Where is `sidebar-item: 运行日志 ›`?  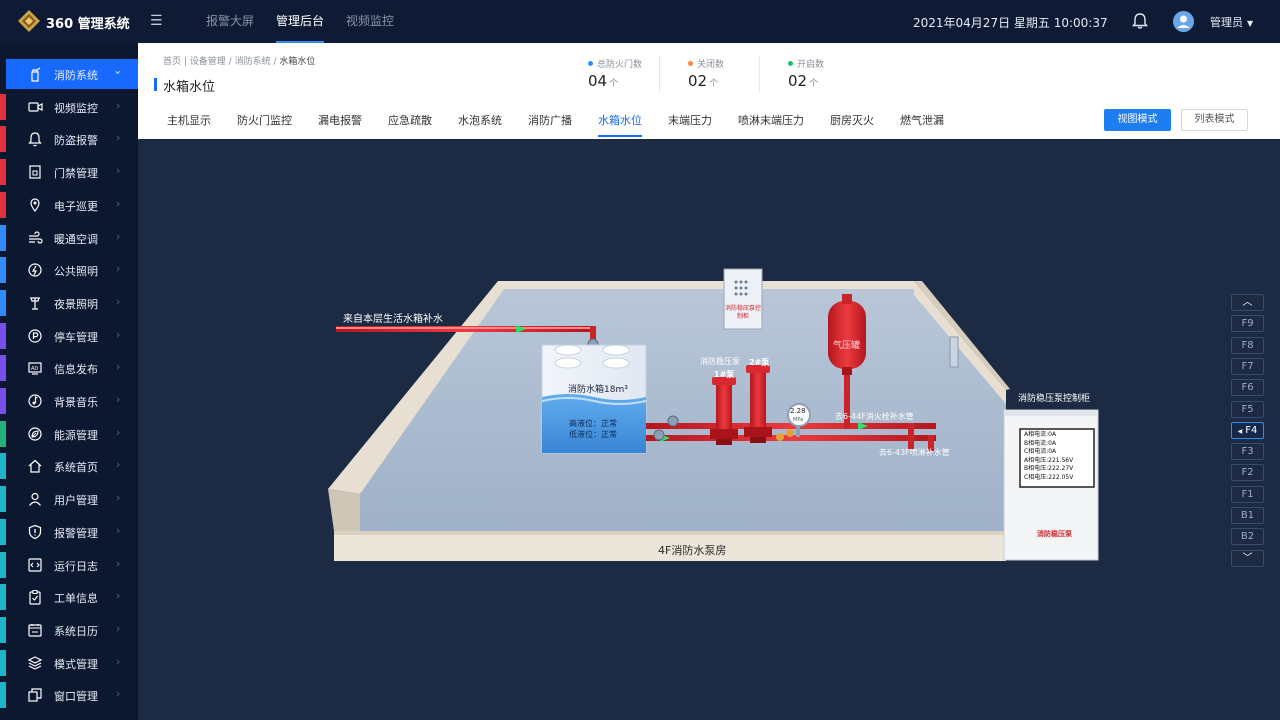 sidebar-item: 运行日志 › is located at coordinates (69, 565).